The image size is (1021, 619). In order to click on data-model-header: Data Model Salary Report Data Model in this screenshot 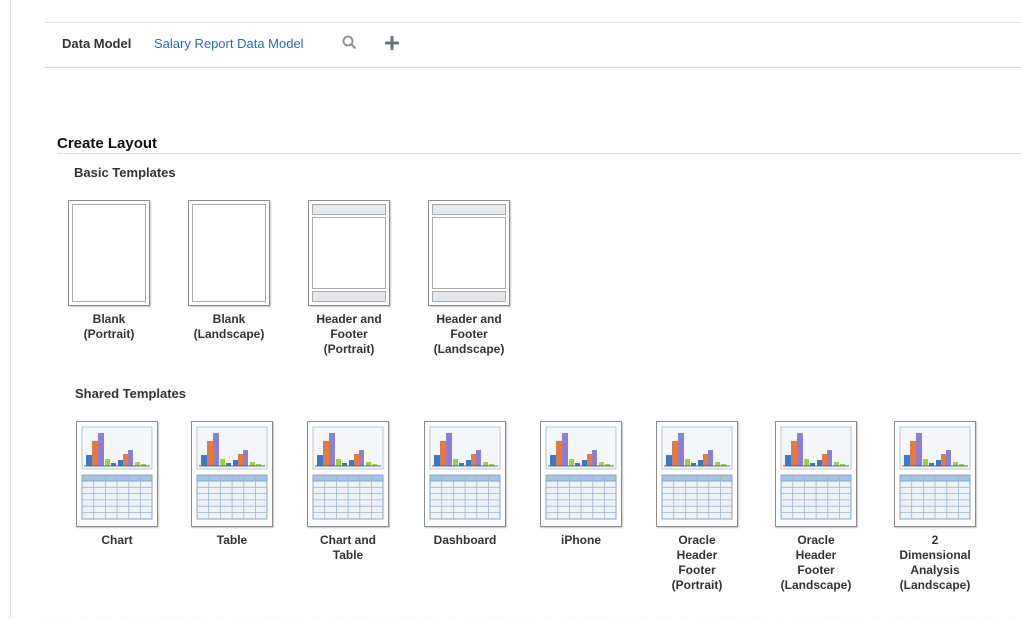, I will do `click(532, 45)`.